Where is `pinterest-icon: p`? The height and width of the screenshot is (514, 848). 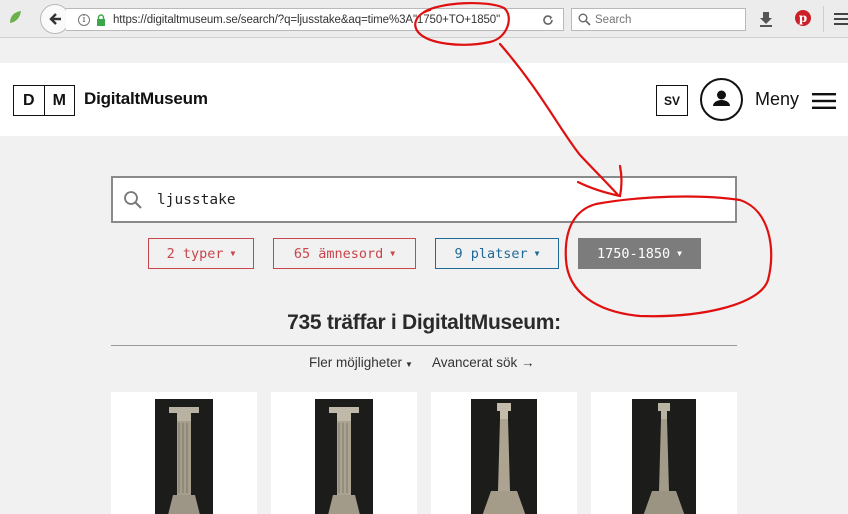
pinterest-icon: p is located at coordinates (803, 18).